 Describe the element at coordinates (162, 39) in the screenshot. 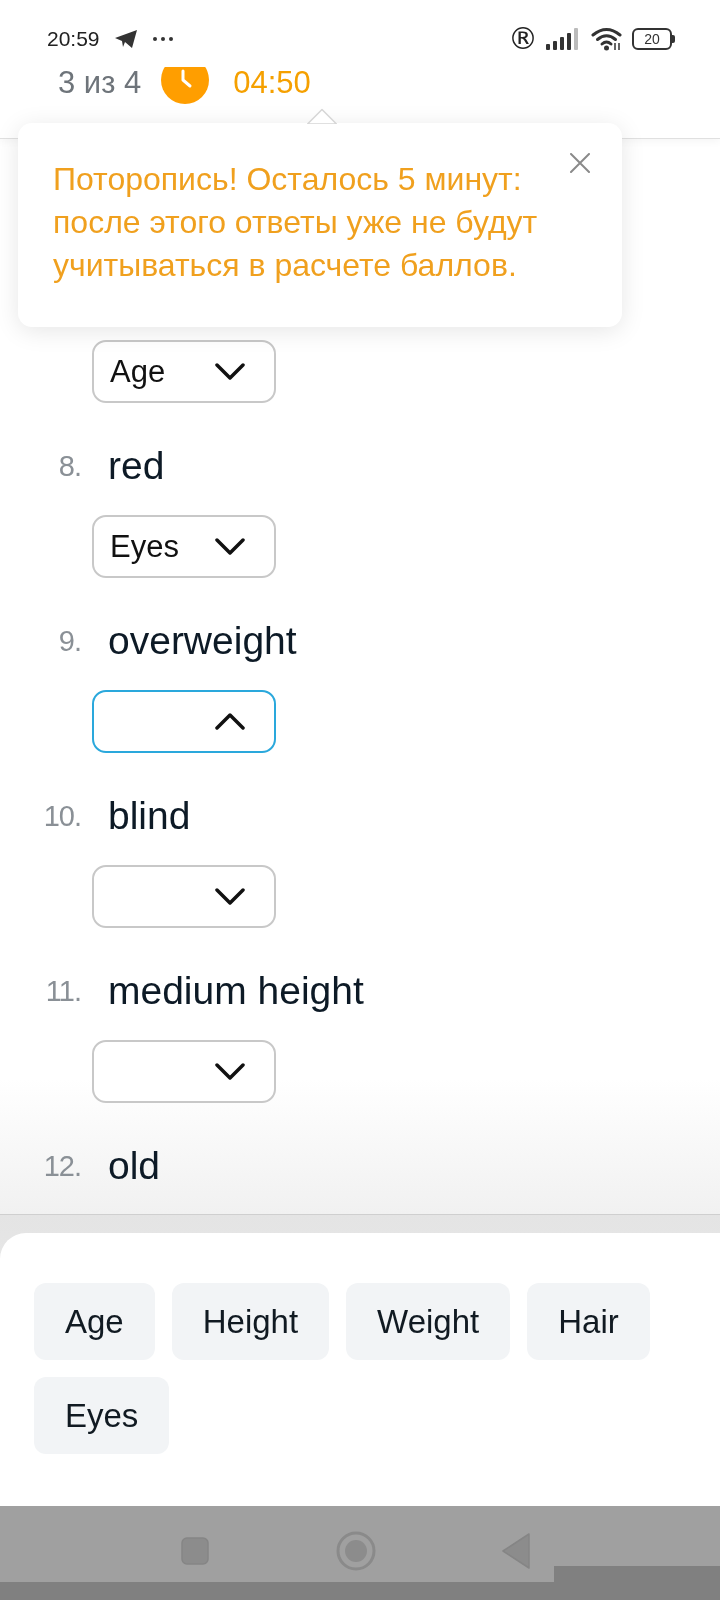

I see `more-dots-icon` at that location.